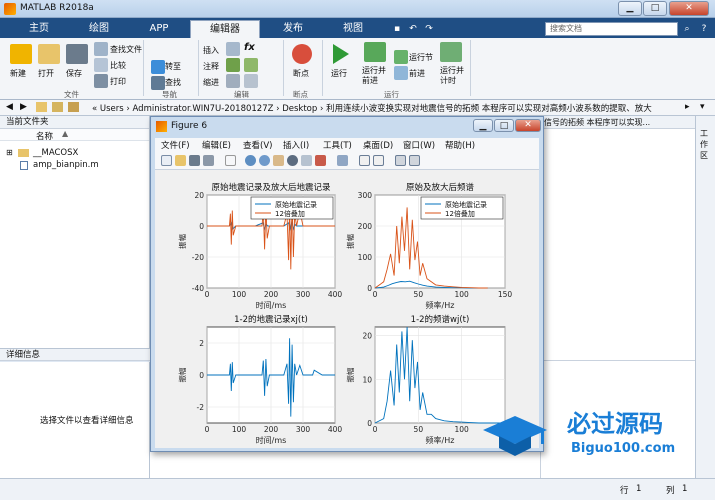 The image size is (715, 500). What do you see at coordinates (39, 29) in the screenshot?
I see `tab-home: 主页` at bounding box center [39, 29].